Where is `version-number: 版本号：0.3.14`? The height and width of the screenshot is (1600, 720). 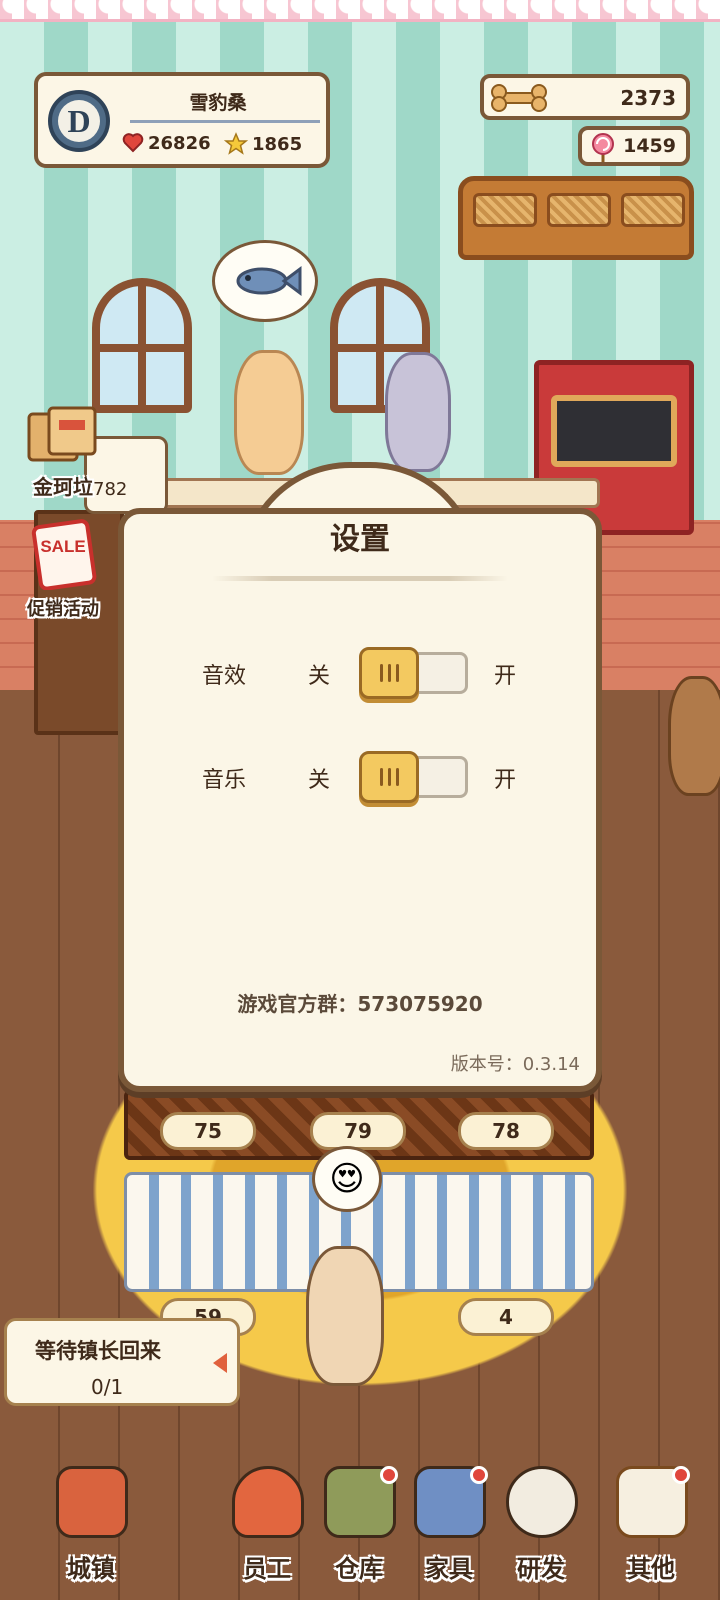 version-number: 版本号：0.3.14 is located at coordinates (515, 1064).